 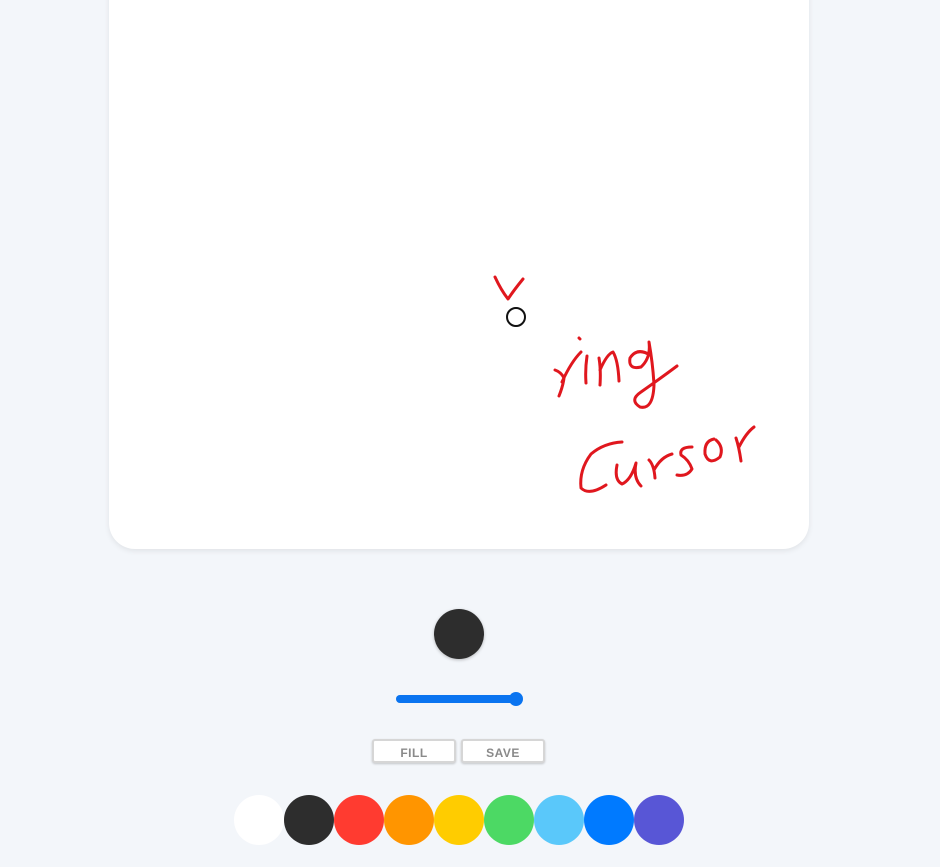 I want to click on handwriting-ring-r, so click(x=568, y=374).